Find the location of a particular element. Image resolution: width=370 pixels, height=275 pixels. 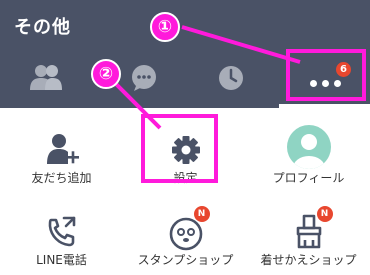

annotation-marker-1: ① is located at coordinates (165, 27).